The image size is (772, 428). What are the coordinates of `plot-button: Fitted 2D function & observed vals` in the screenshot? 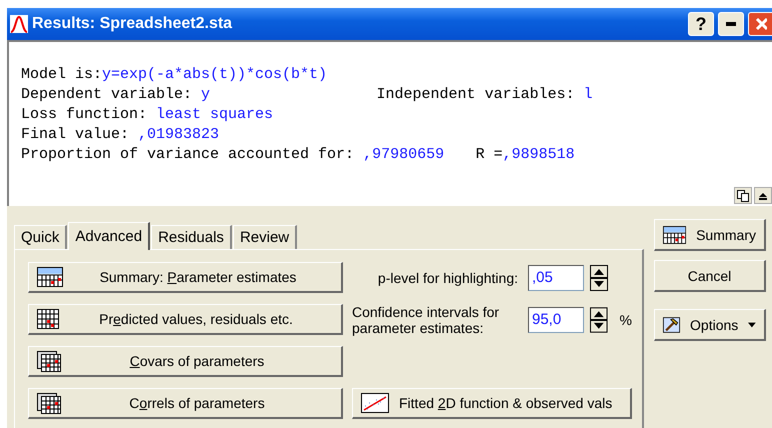 It's located at (492, 403).